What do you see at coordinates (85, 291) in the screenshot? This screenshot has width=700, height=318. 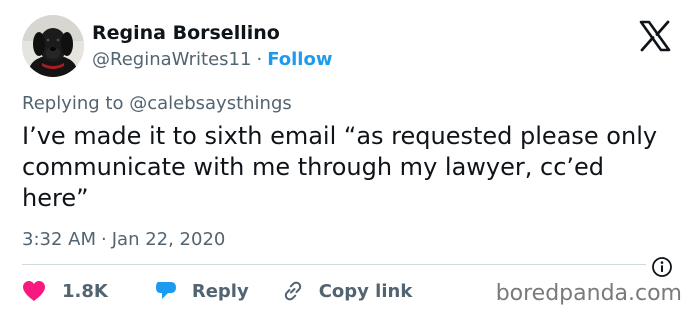 I see `like-count: 1.8K` at bounding box center [85, 291].